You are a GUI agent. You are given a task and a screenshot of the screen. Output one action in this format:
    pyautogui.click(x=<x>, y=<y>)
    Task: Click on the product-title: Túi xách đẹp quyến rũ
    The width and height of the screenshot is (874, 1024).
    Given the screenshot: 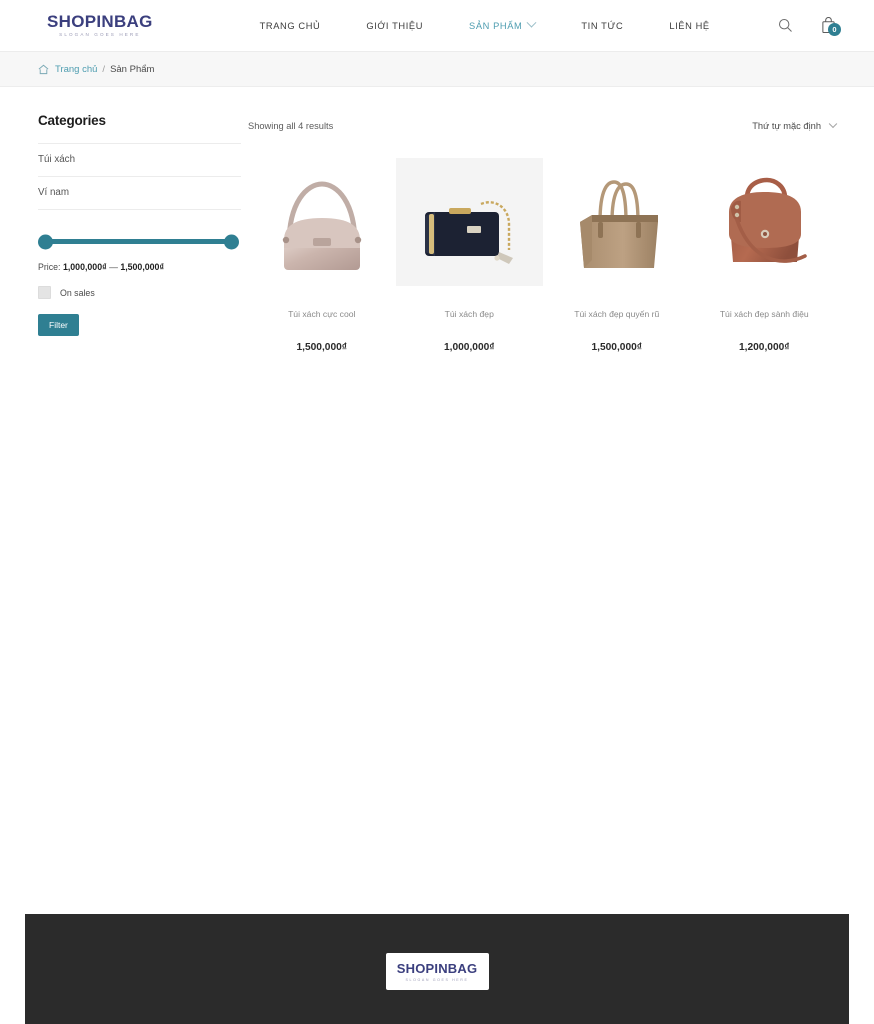 What is the action you would take?
    pyautogui.click(x=617, y=314)
    